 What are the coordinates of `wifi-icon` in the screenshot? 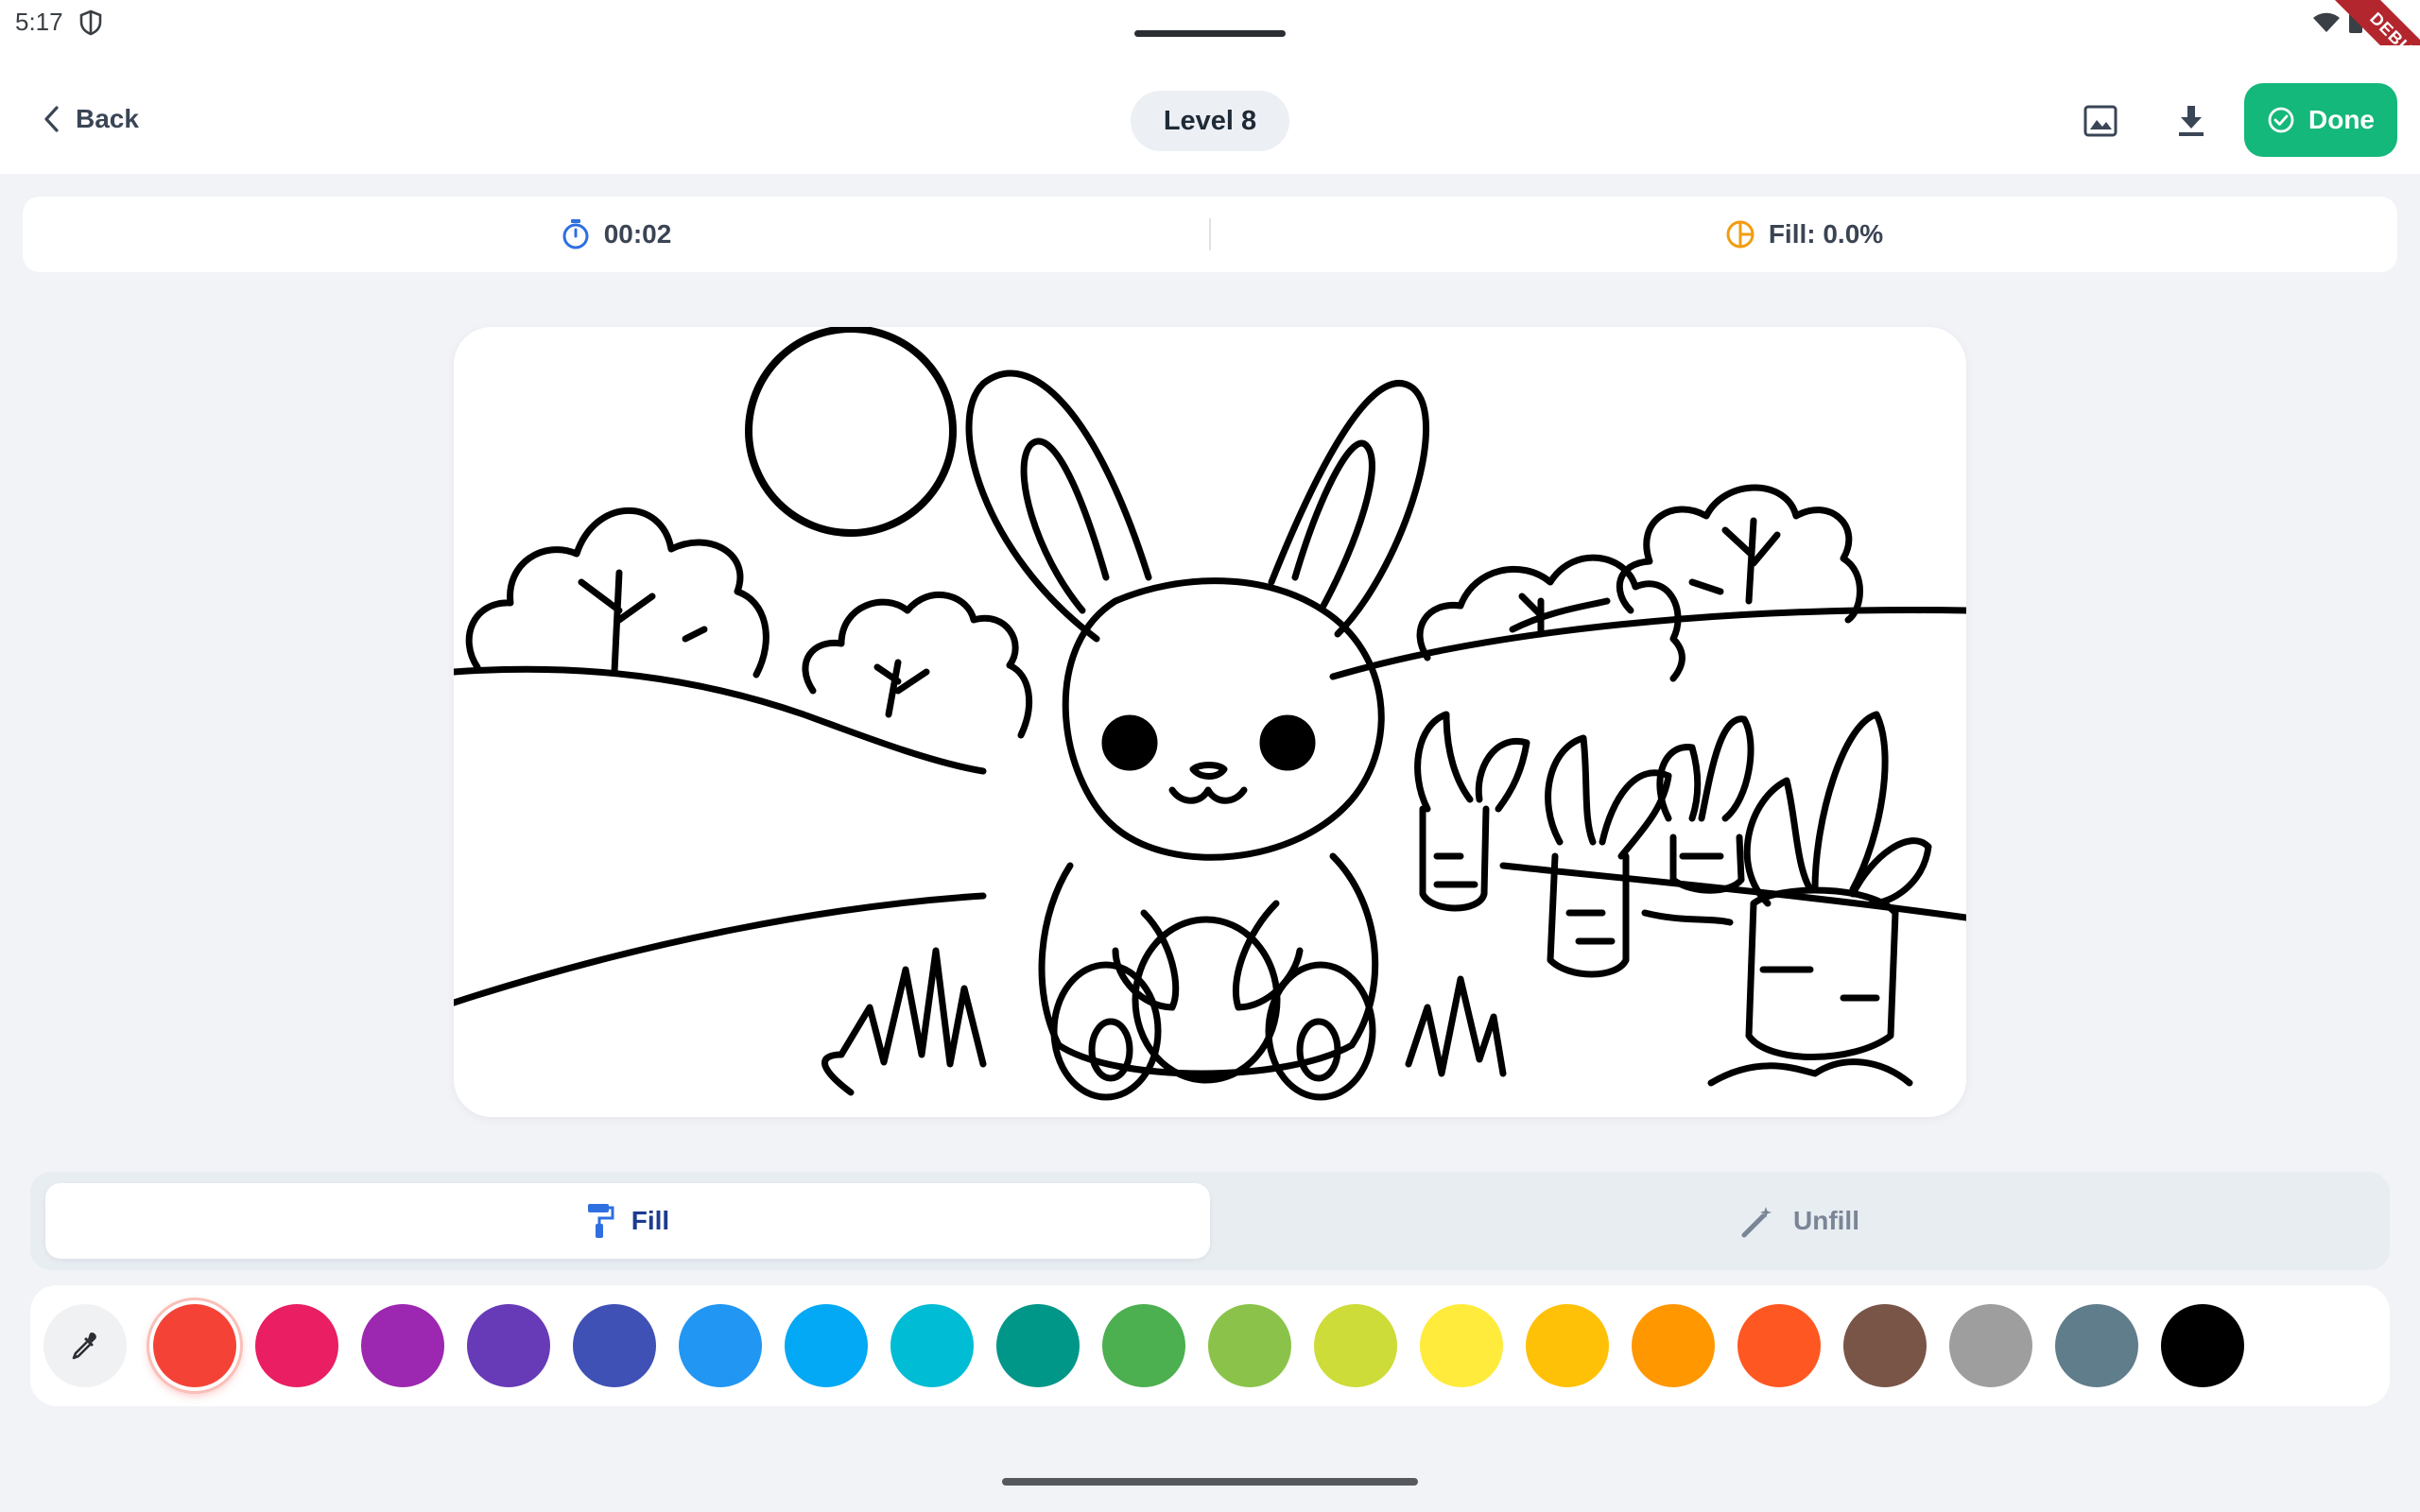 It's located at (2326, 22).